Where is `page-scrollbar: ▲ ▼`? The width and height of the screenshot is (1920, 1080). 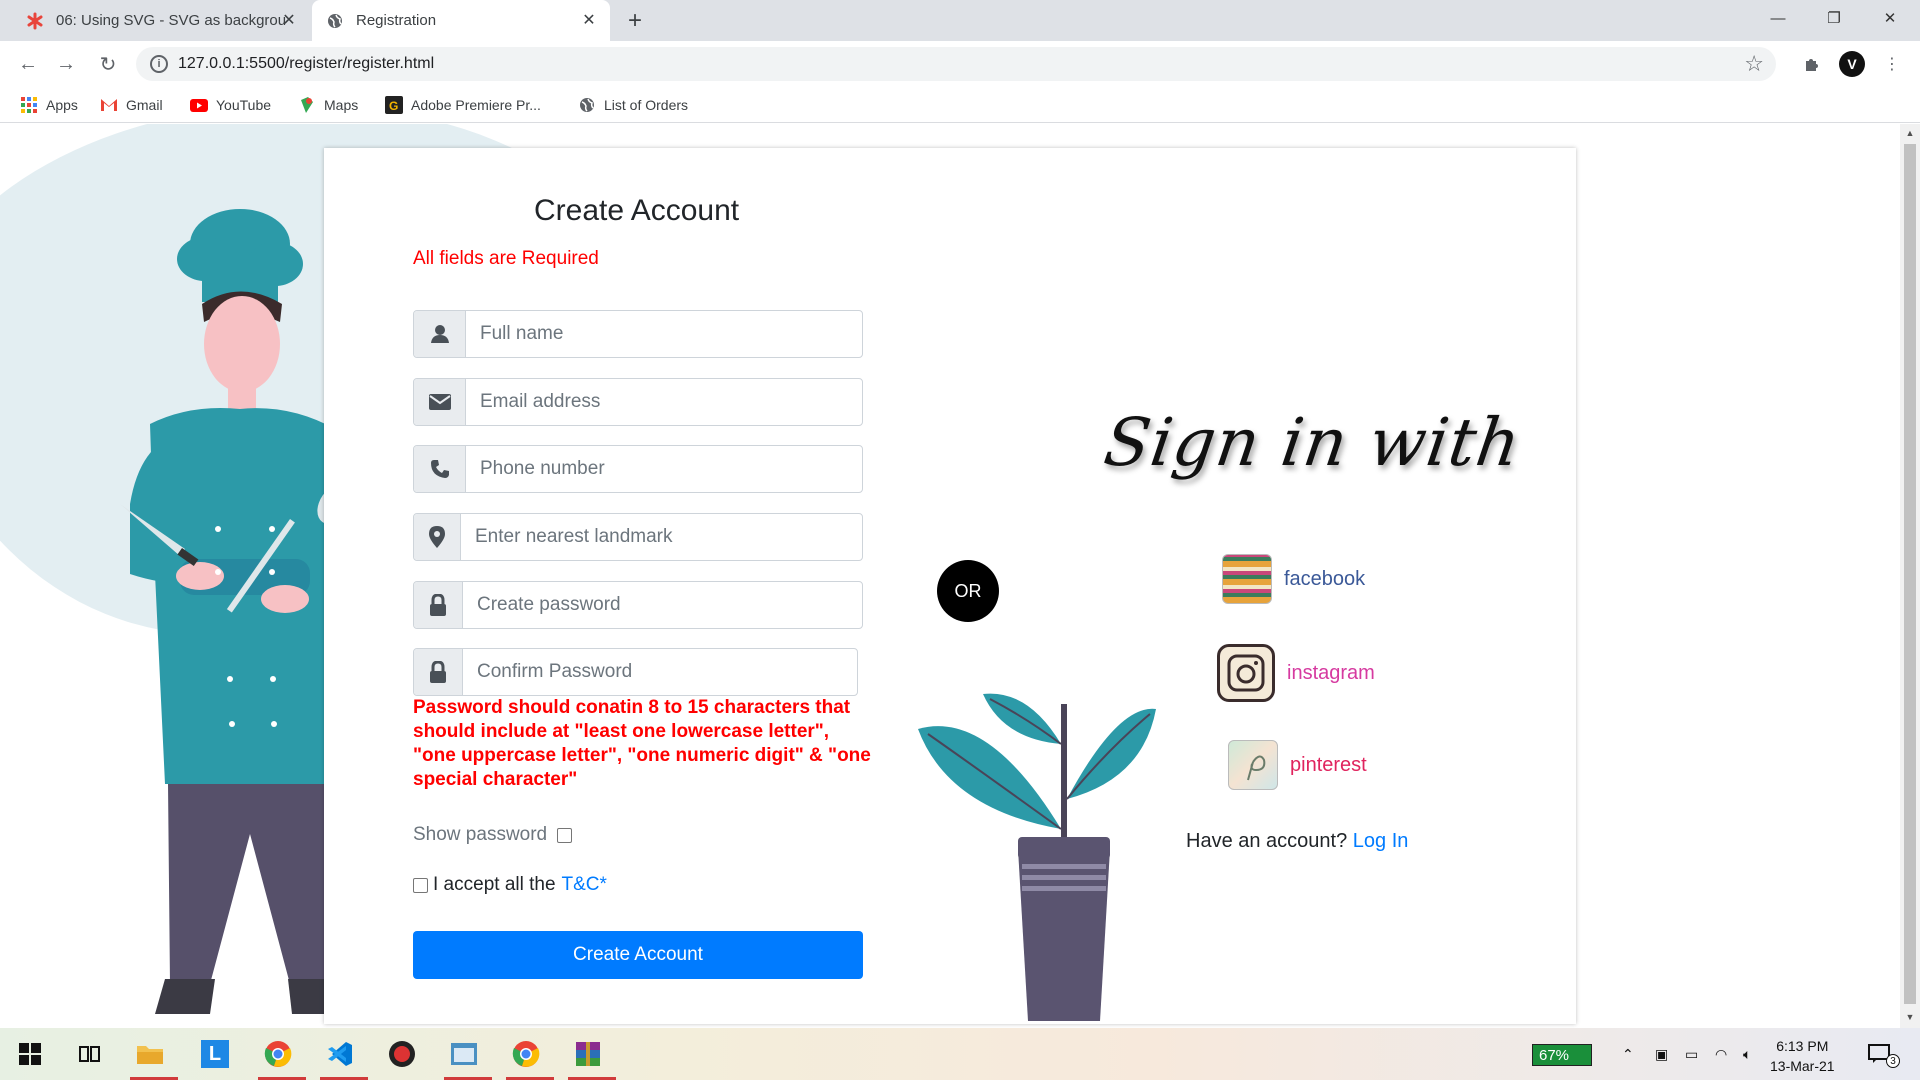 page-scrollbar: ▲ ▼ is located at coordinates (1910, 576).